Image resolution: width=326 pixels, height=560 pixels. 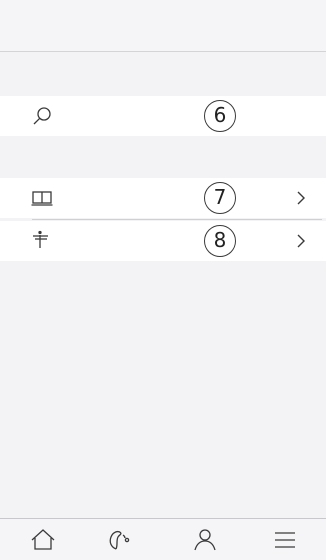 I want to click on search-icon, so click(x=42, y=116).